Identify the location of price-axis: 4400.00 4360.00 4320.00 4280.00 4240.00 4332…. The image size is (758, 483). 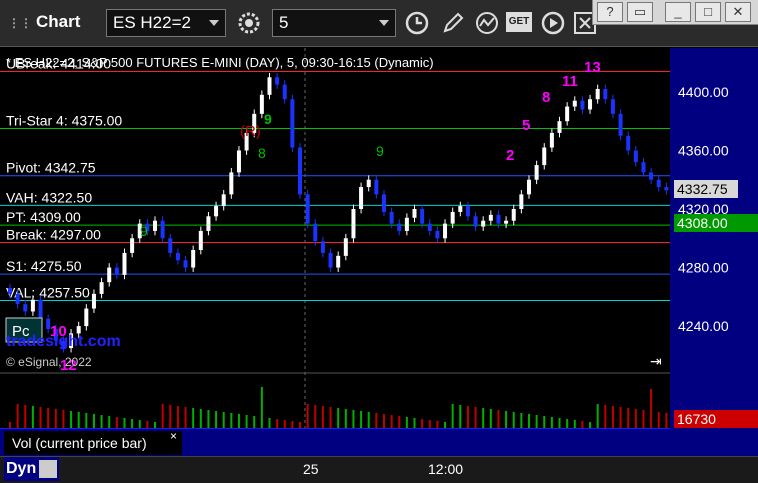
(714, 252).